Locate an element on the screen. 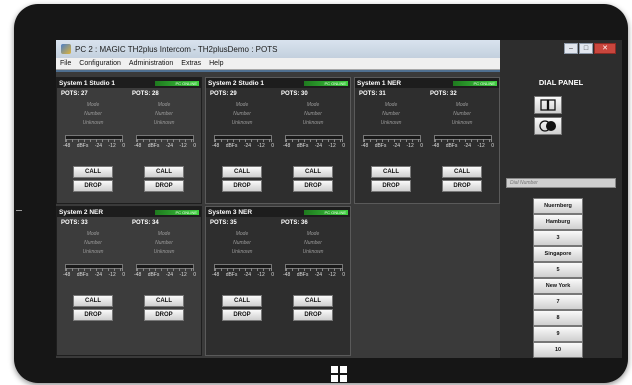 The image size is (632, 385). toggle-button is located at coordinates (548, 126).